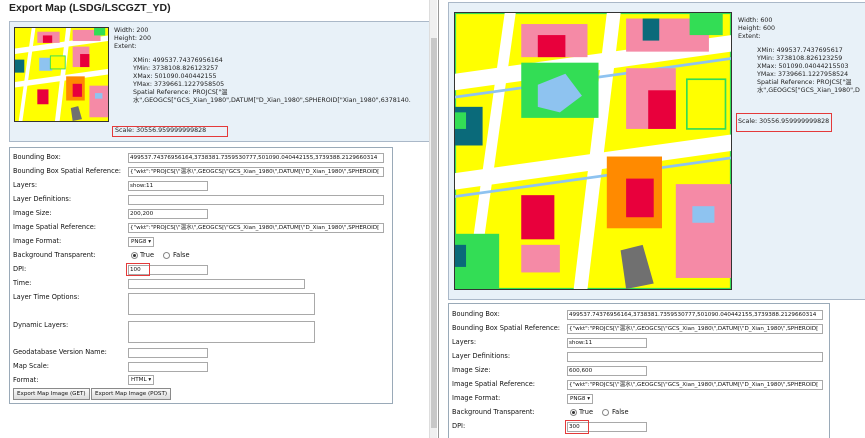 This screenshot has width=865, height=438. I want to click on image-size-input: 600,600, so click(607, 371).